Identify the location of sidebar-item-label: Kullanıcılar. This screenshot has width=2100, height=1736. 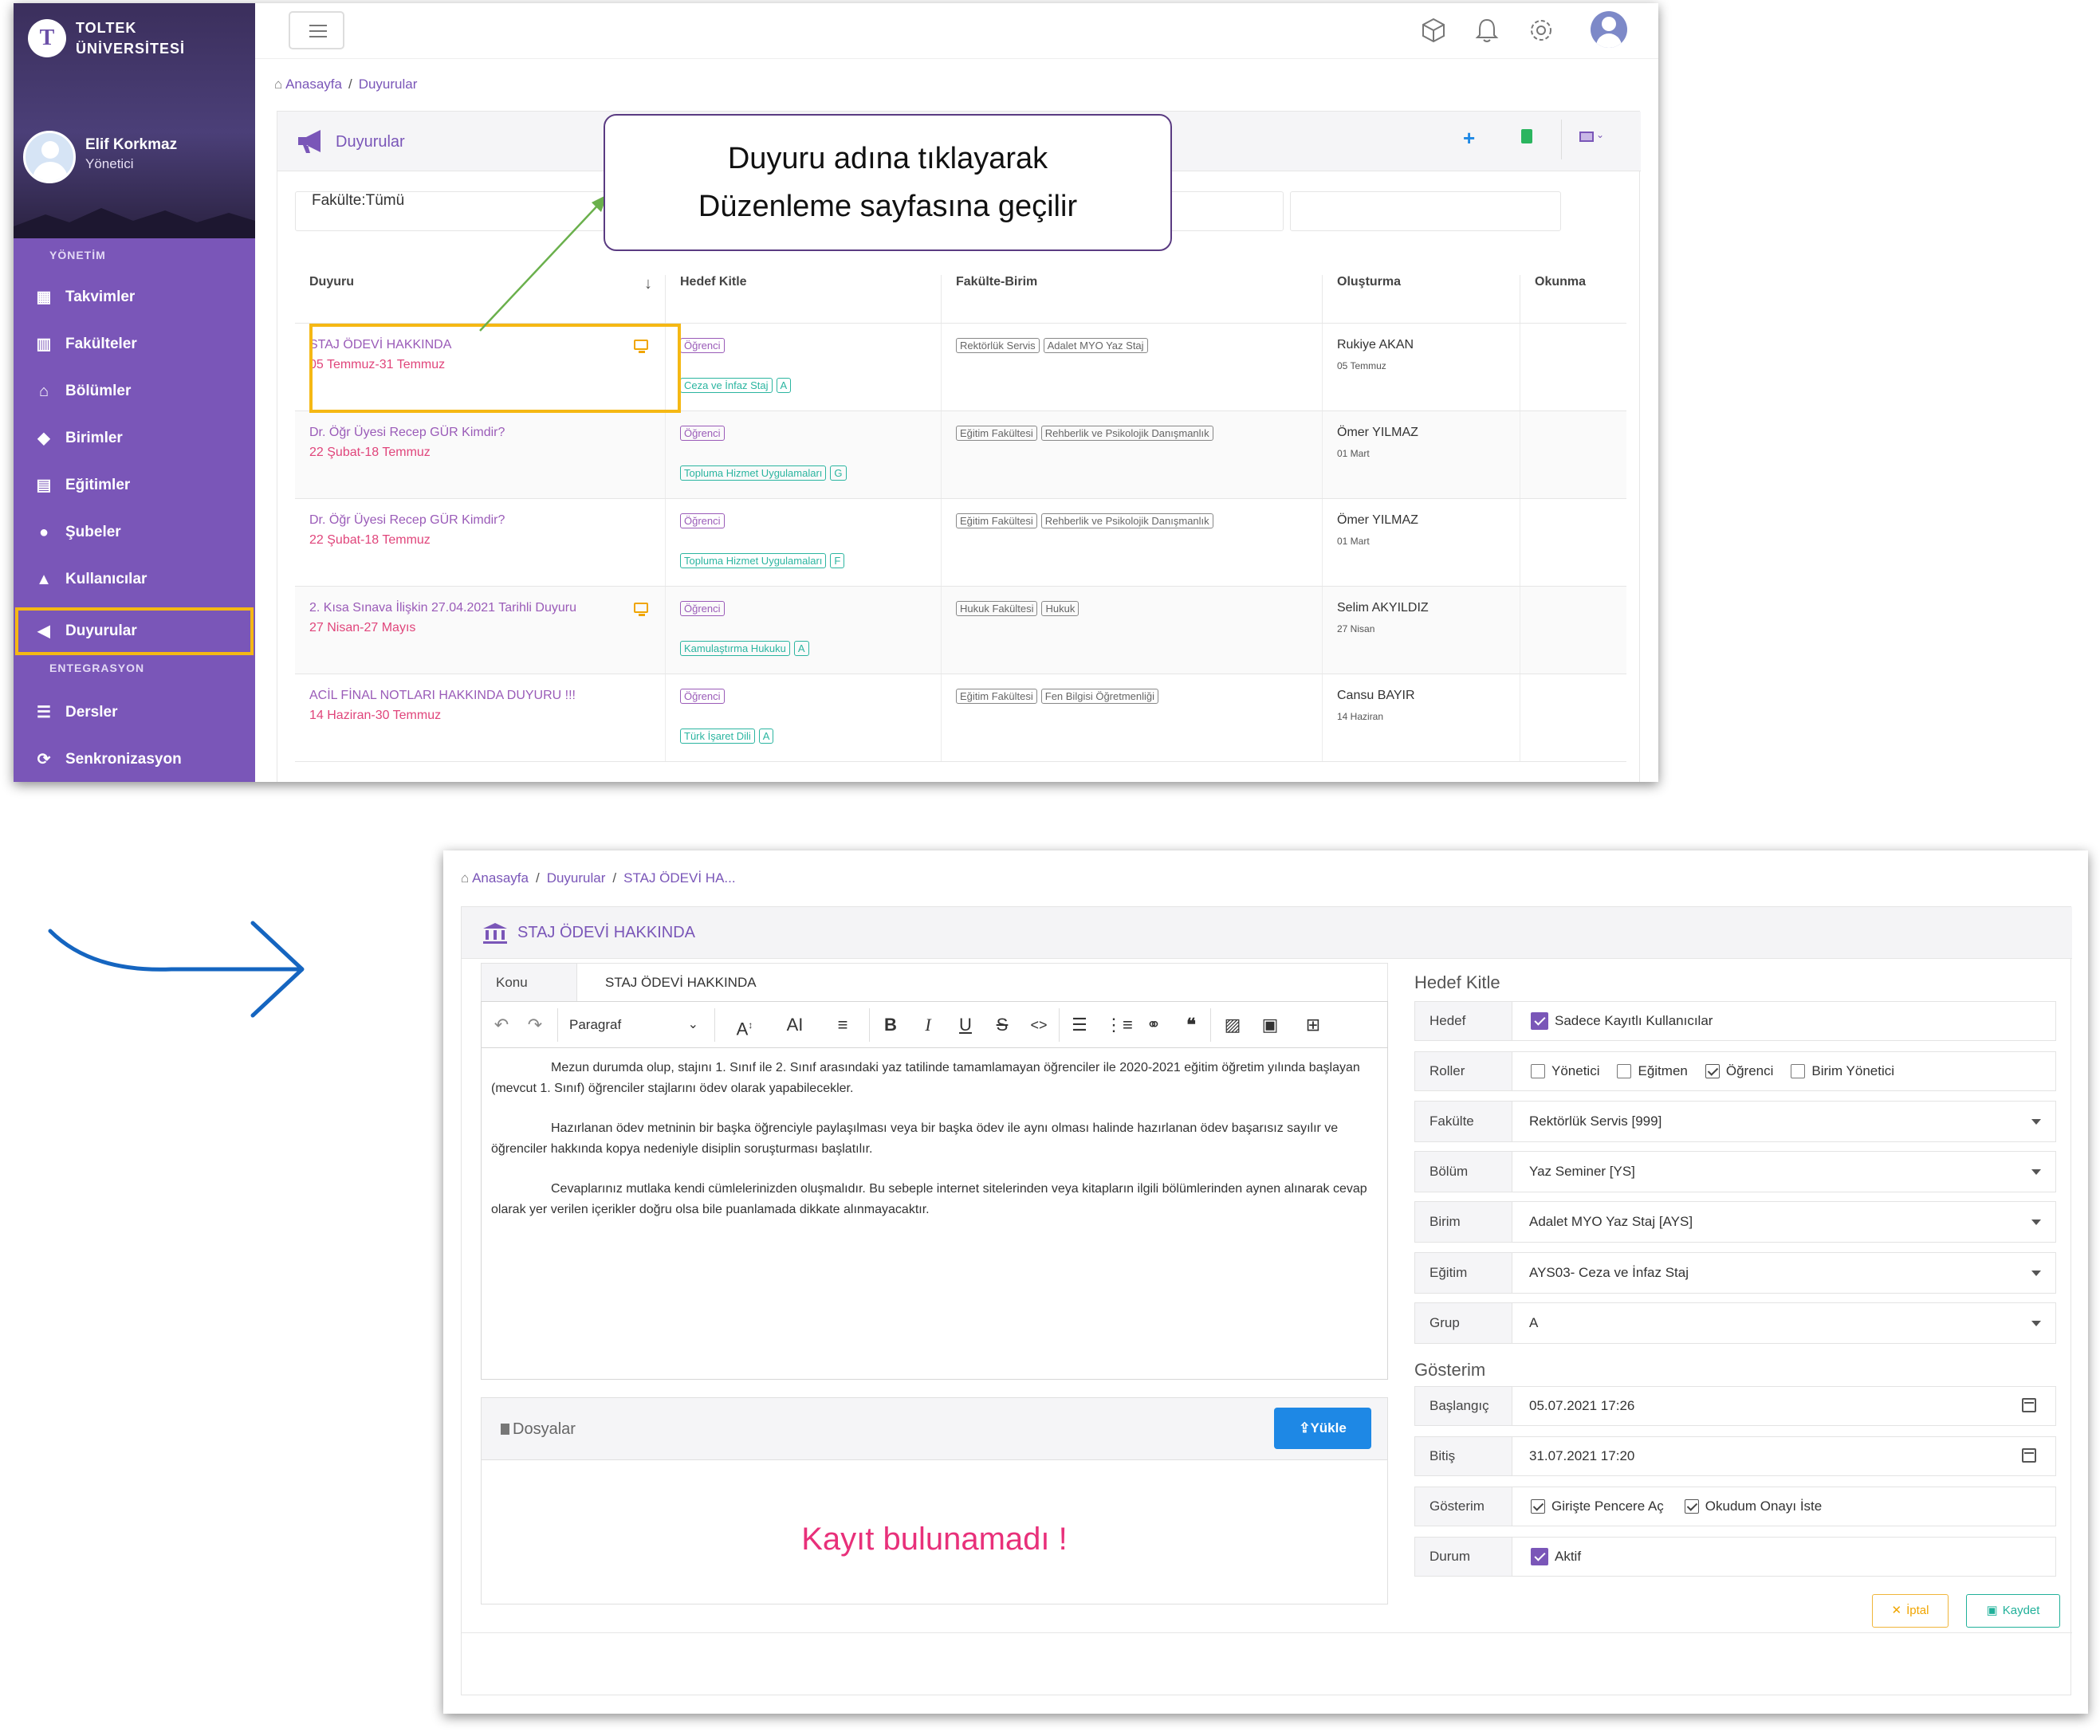
(106, 579).